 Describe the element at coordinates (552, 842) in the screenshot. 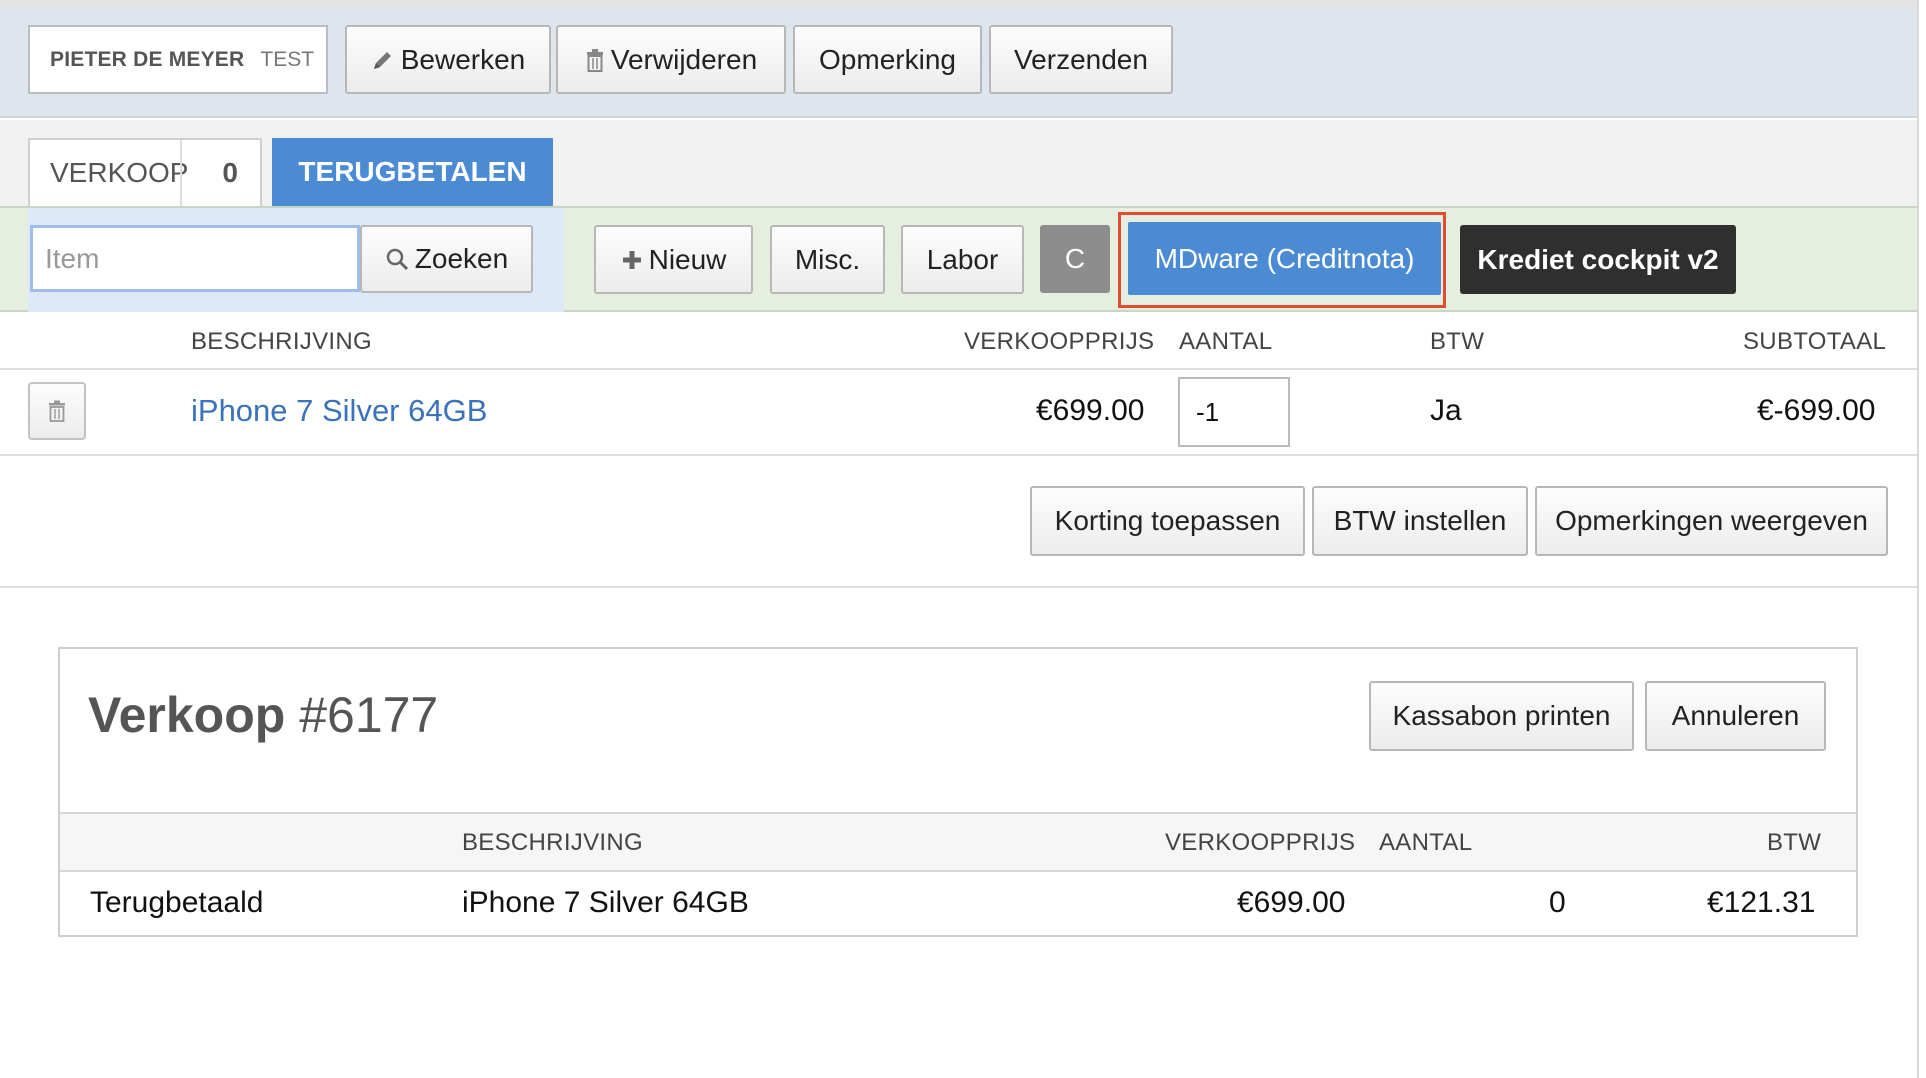

I see `sale-col-description: BESCHRIJVING` at that location.